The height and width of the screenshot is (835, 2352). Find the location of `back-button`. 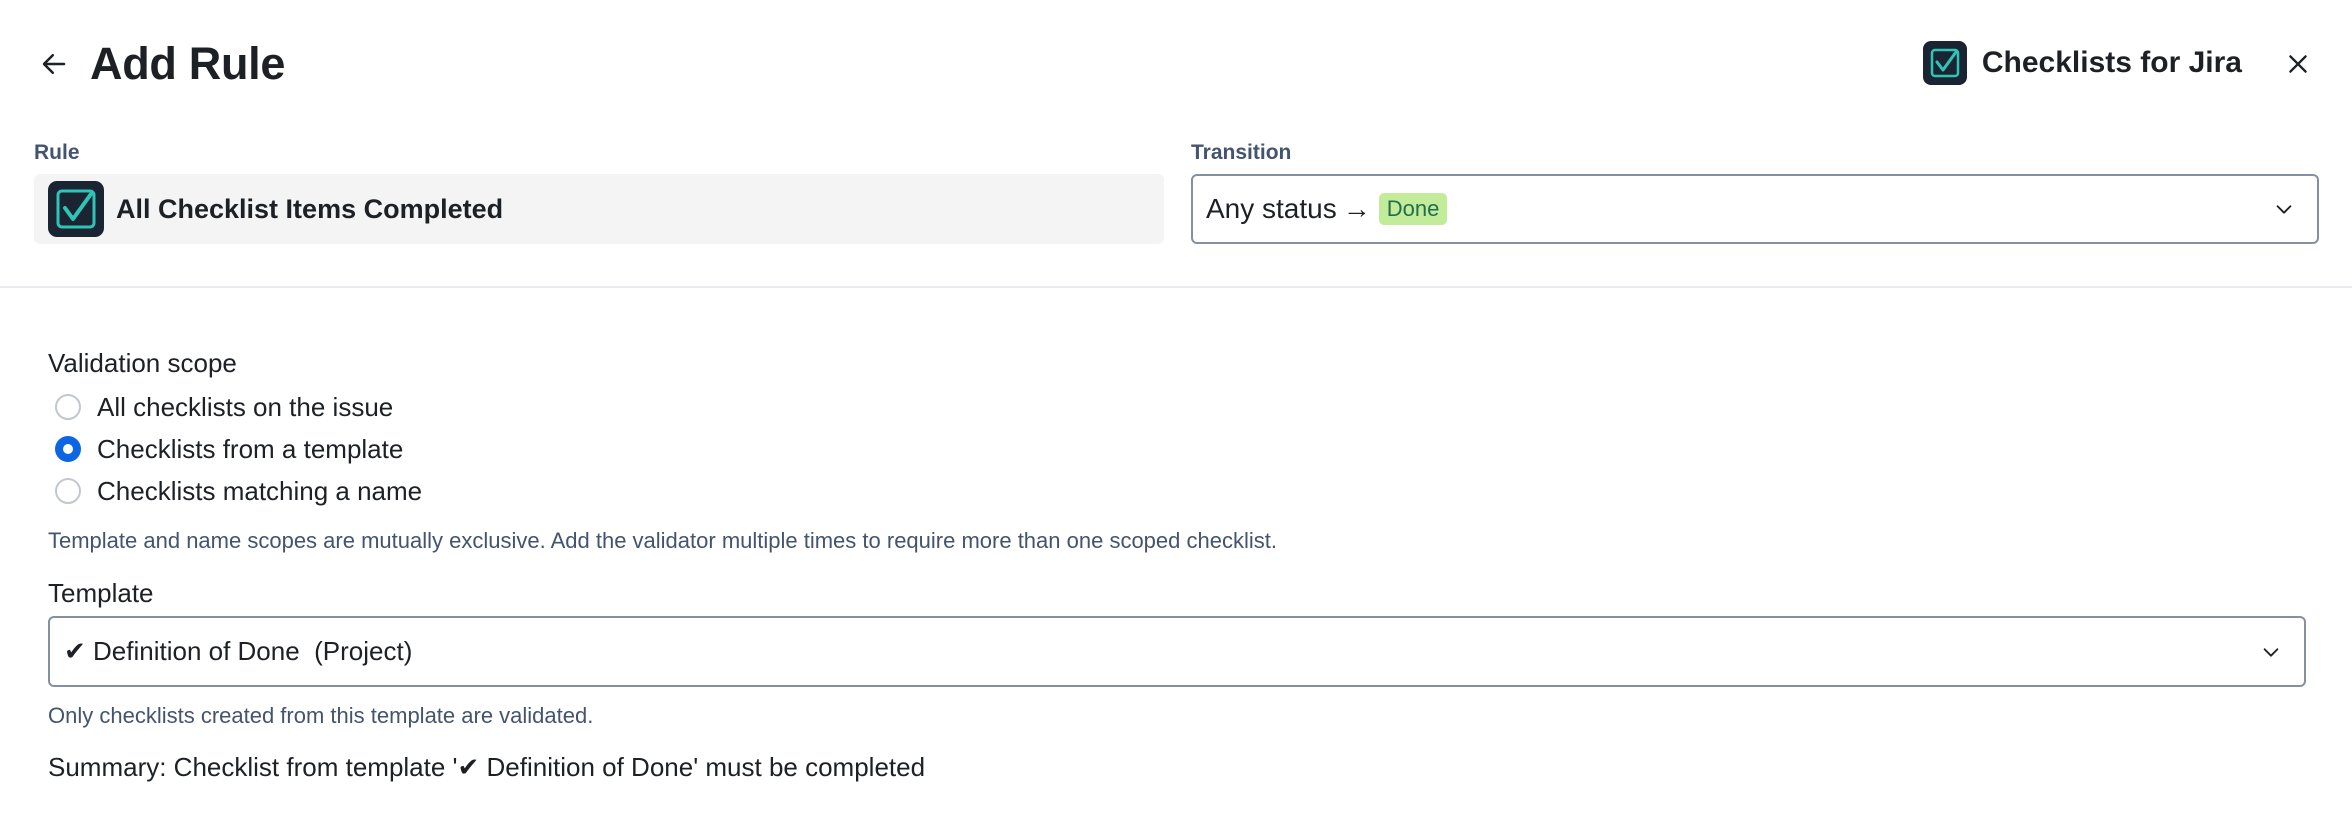

back-button is located at coordinates (54, 64).